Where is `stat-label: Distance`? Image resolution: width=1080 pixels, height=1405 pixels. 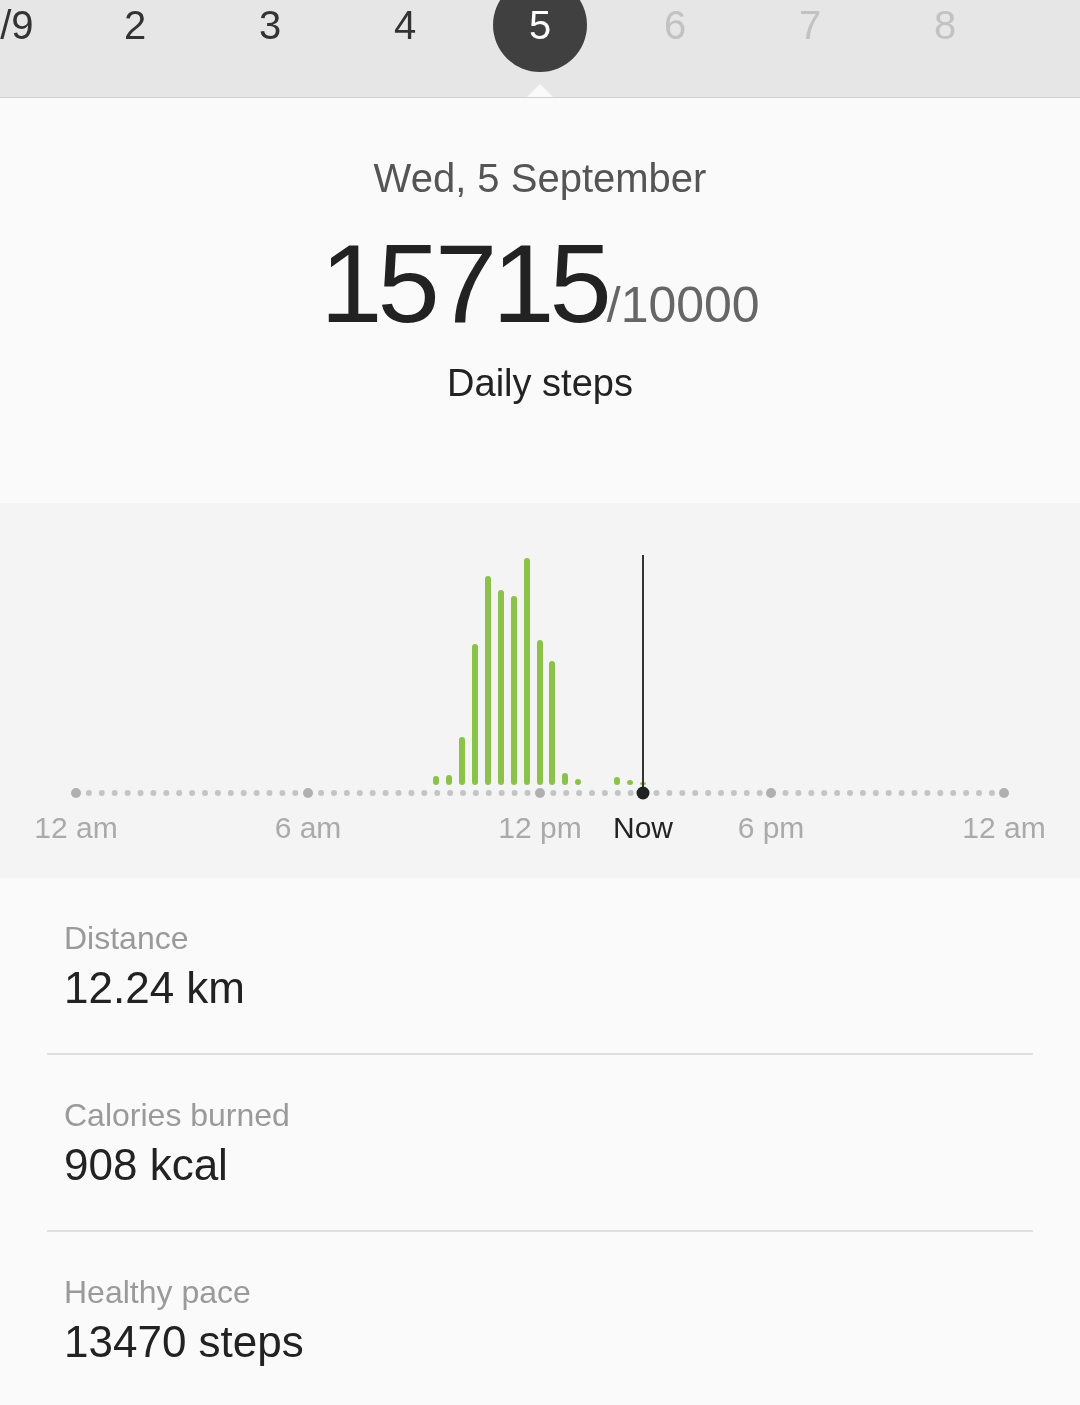
stat-label: Distance is located at coordinates (127, 938).